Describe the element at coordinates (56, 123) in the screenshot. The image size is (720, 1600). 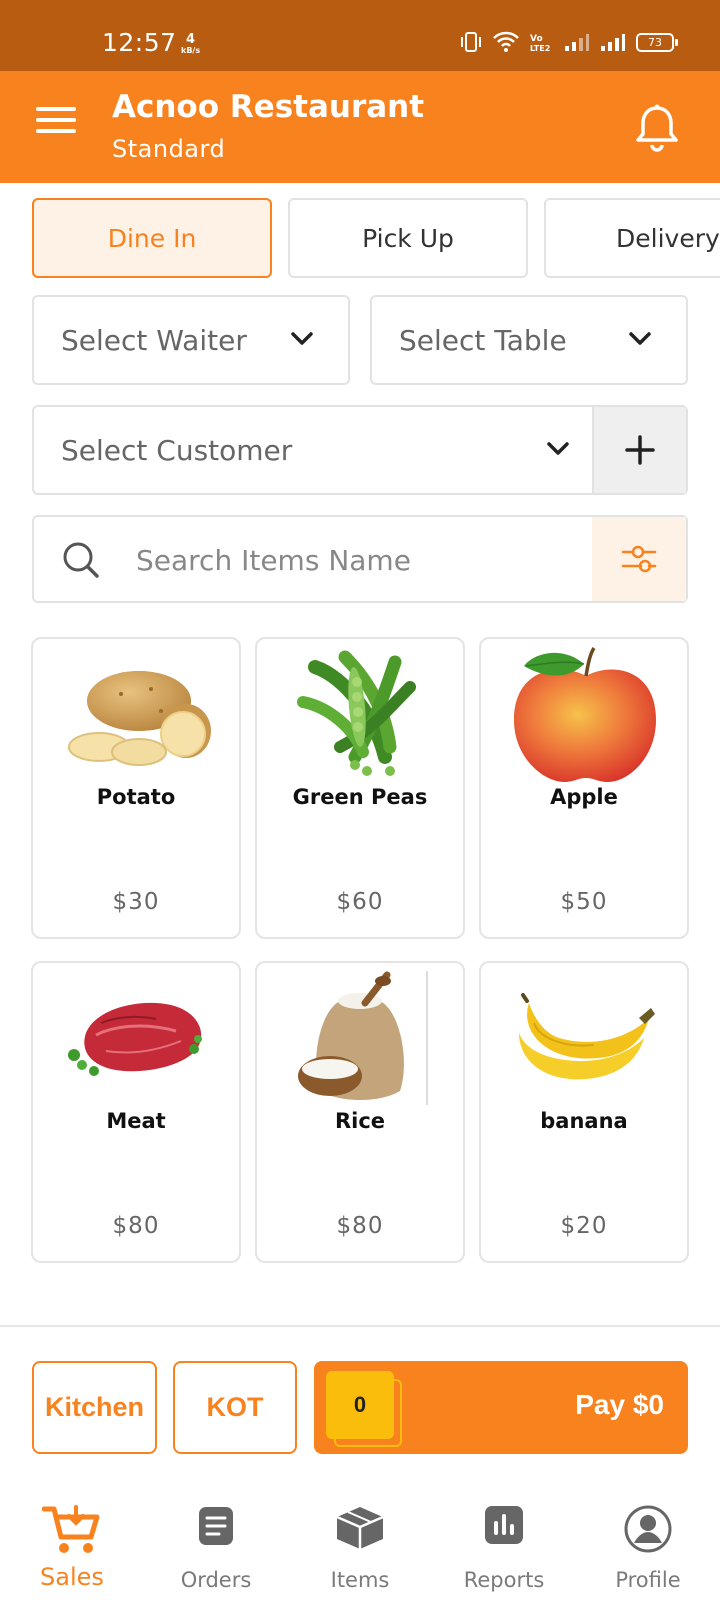
I see `menu-button` at that location.